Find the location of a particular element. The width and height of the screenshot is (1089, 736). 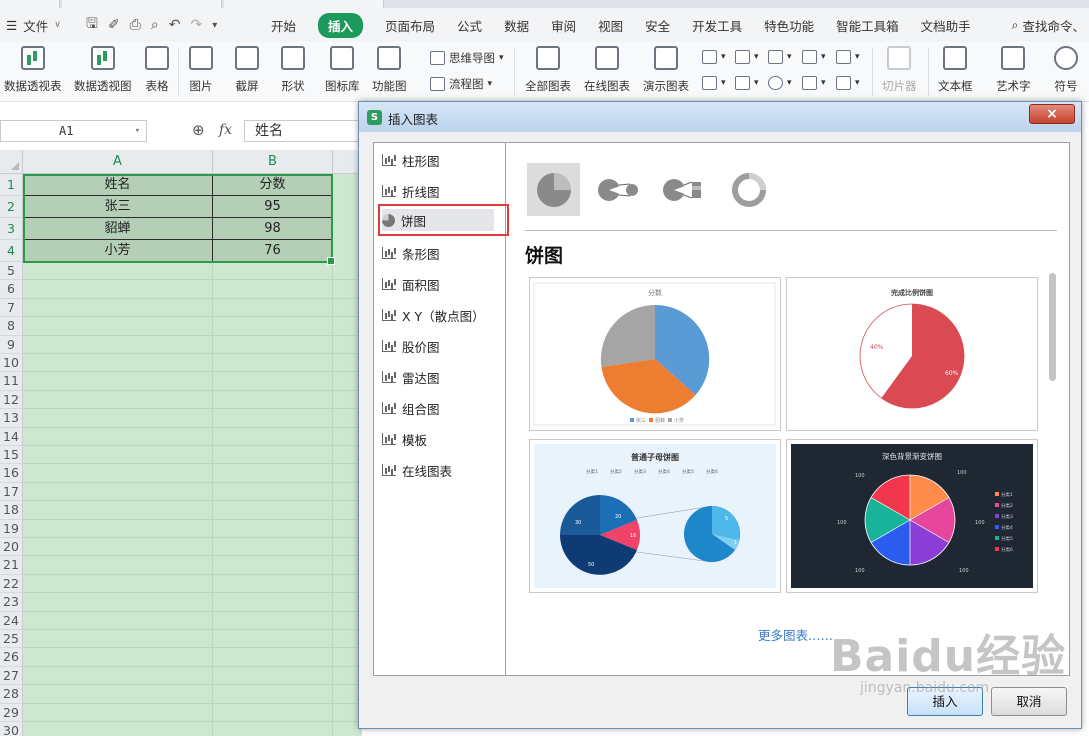

tab-data: 数据 is located at coordinates (516, 25).